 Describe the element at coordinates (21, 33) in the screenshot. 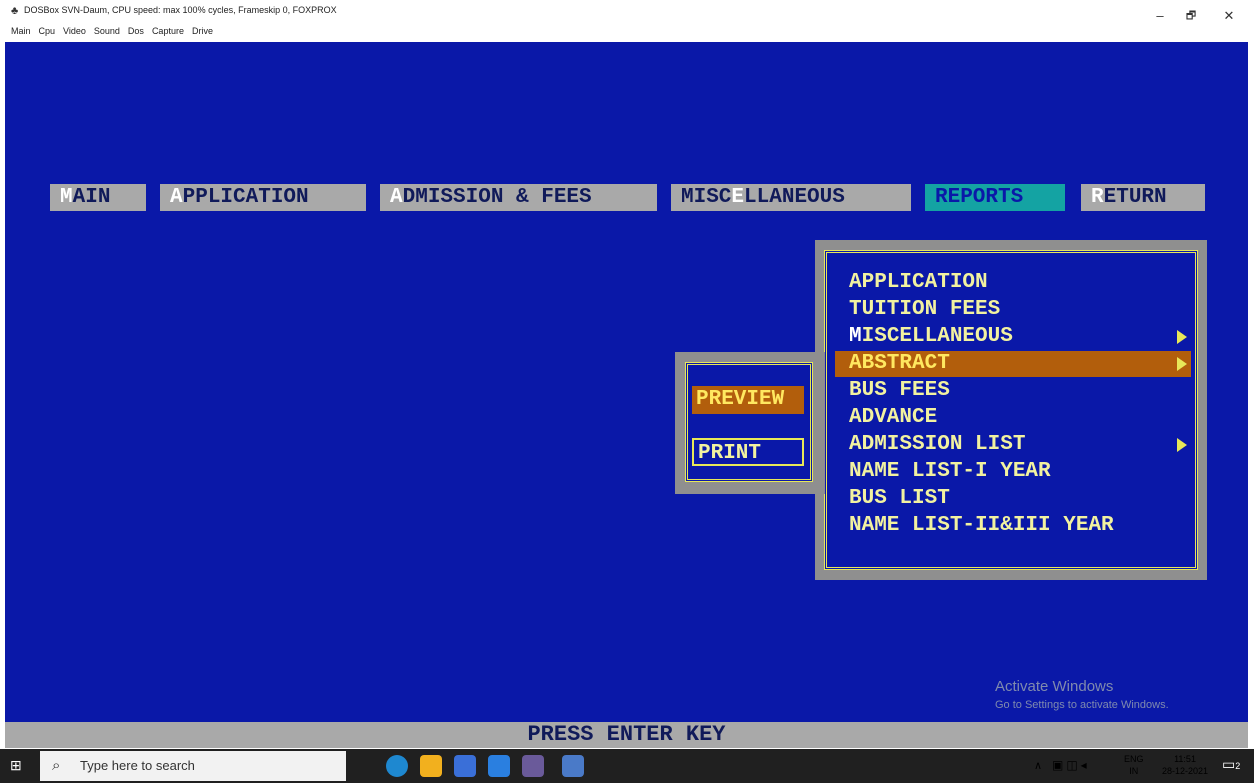

I see `menu-main: Main` at that location.